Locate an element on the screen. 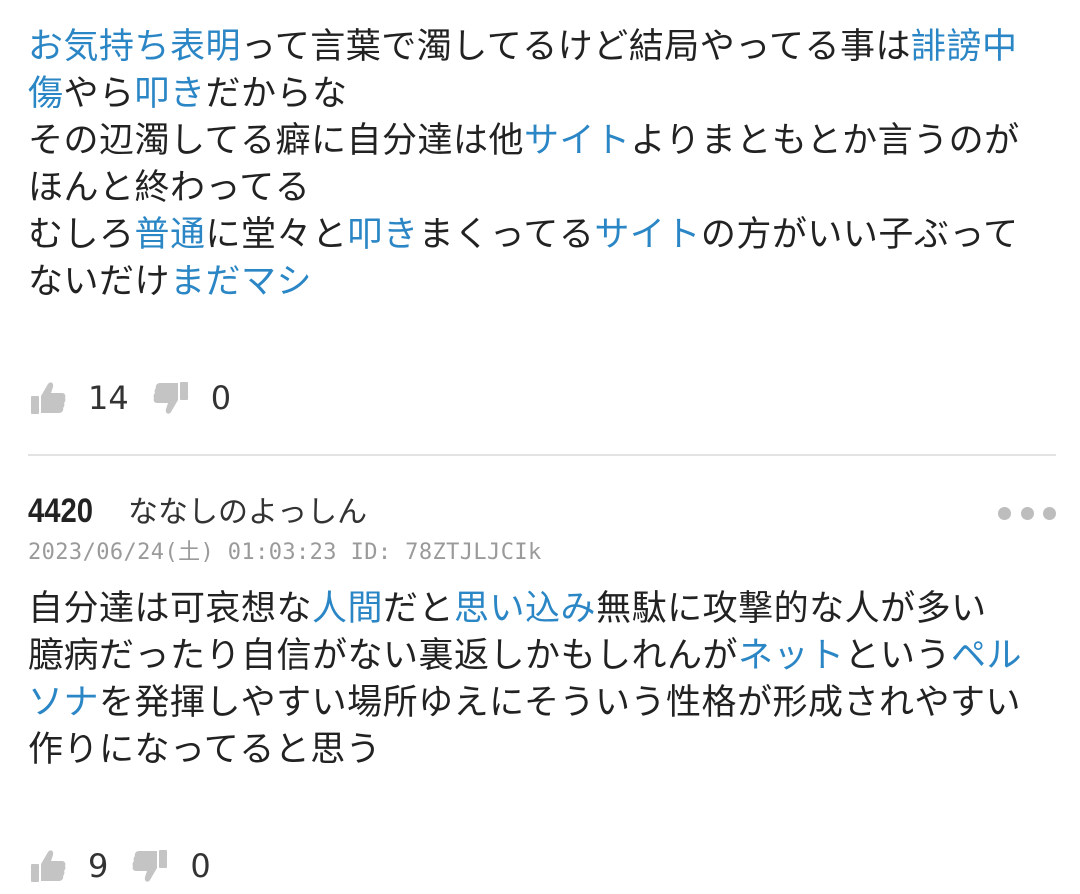 Image resolution: width=1080 pixels, height=894 pixels. comment-divider is located at coordinates (542, 455).